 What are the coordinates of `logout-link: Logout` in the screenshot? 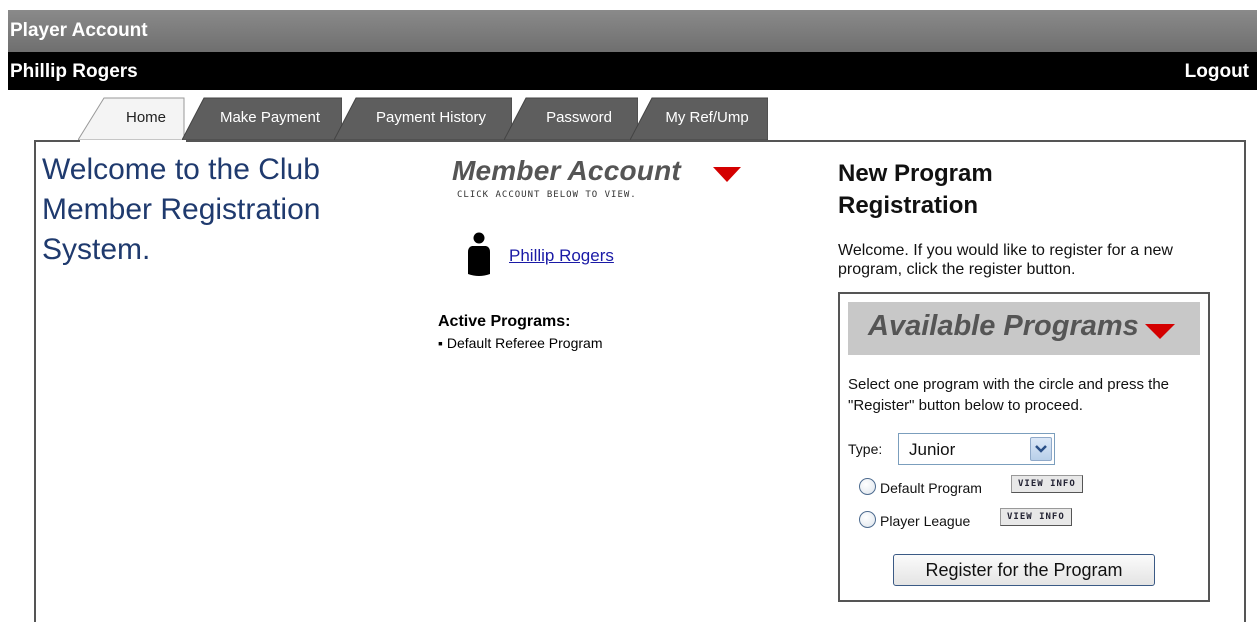 It's located at (1217, 72).